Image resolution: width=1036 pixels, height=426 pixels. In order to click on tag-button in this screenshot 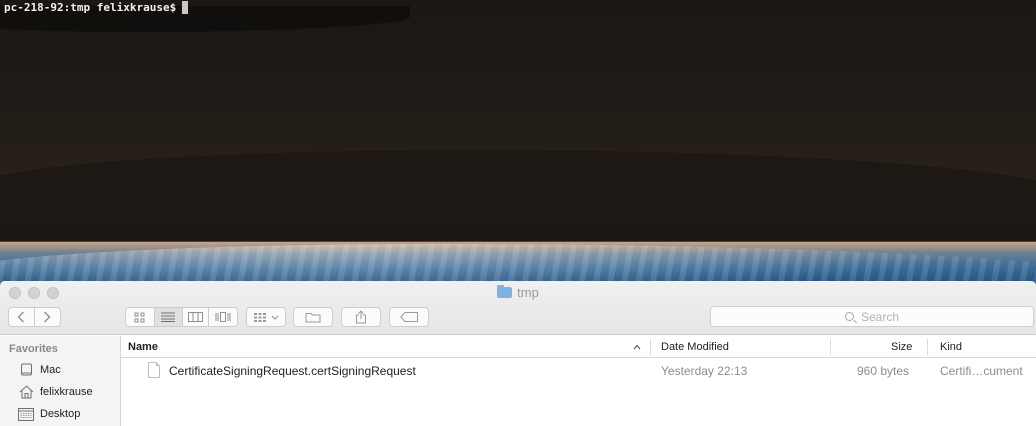, I will do `click(409, 317)`.